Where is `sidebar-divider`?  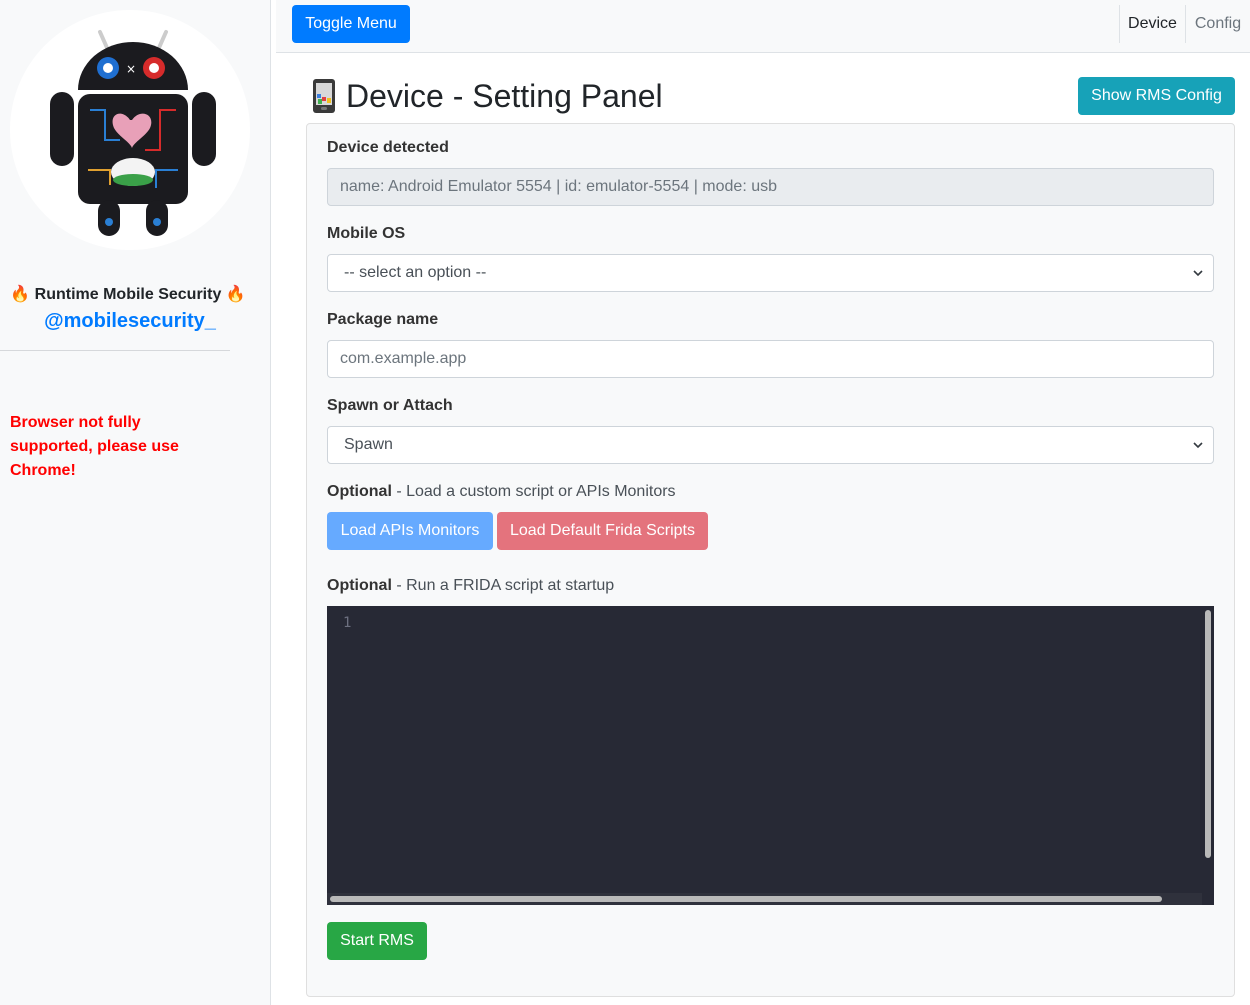 sidebar-divider is located at coordinates (115, 350).